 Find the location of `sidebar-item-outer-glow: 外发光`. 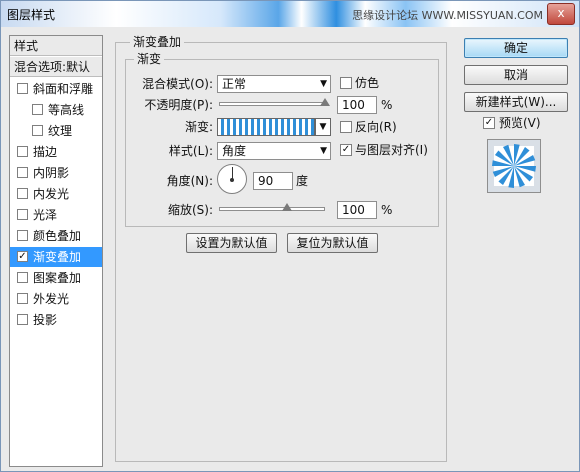

sidebar-item-outer-glow: 外发光 is located at coordinates (56, 299).